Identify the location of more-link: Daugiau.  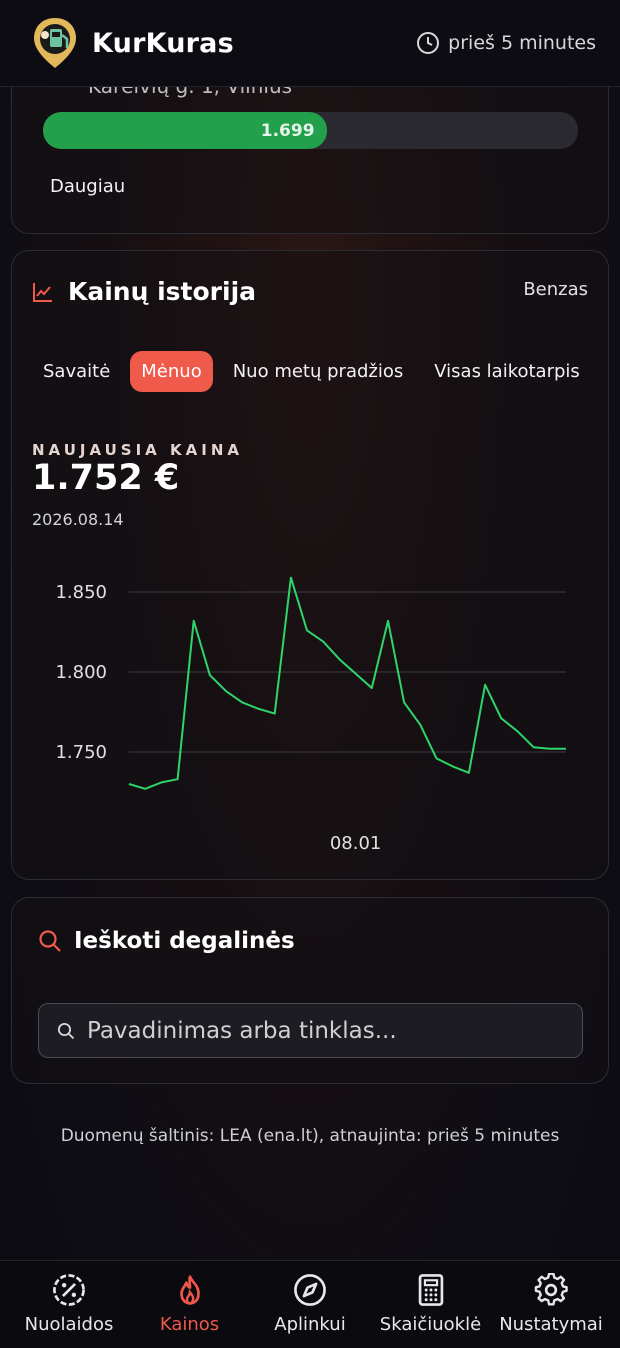
(87, 186).